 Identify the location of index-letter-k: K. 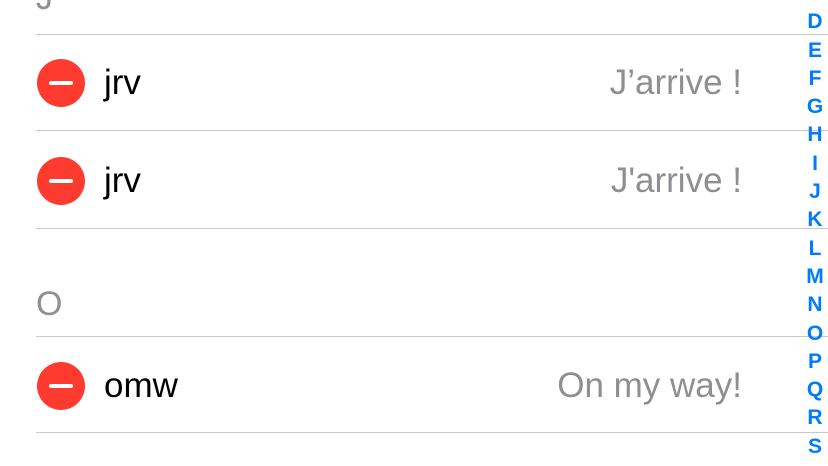
(815, 220).